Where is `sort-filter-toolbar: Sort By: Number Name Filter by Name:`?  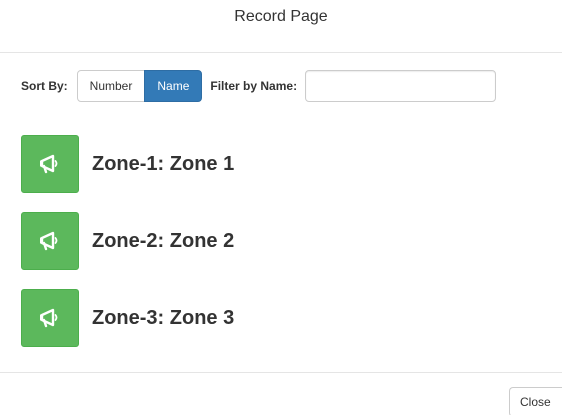 sort-filter-toolbar: Sort By: Number Name Filter by Name: is located at coordinates (259, 86).